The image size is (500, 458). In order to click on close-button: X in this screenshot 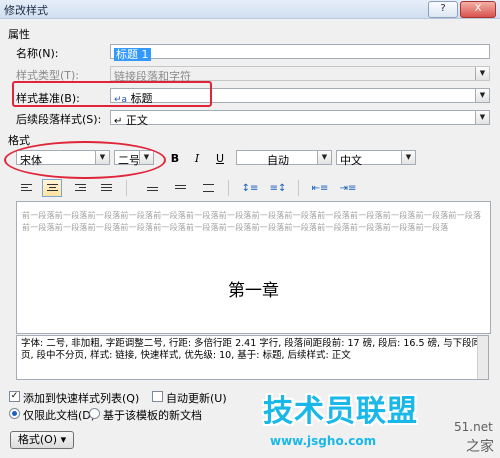, I will do `click(478, 9)`.